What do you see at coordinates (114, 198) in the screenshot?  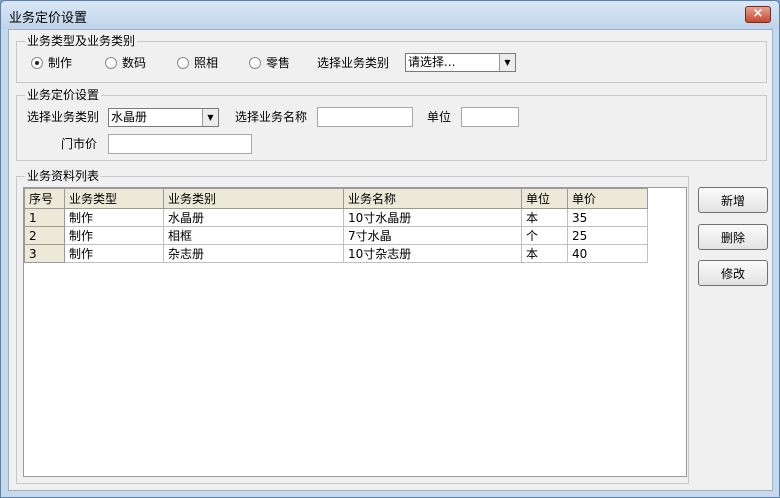 I see `column-header: 业务类型` at bounding box center [114, 198].